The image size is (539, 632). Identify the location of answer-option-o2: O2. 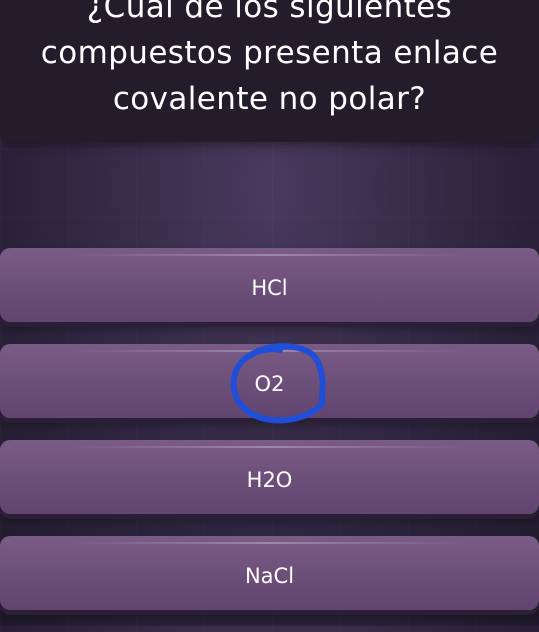
(269, 381).